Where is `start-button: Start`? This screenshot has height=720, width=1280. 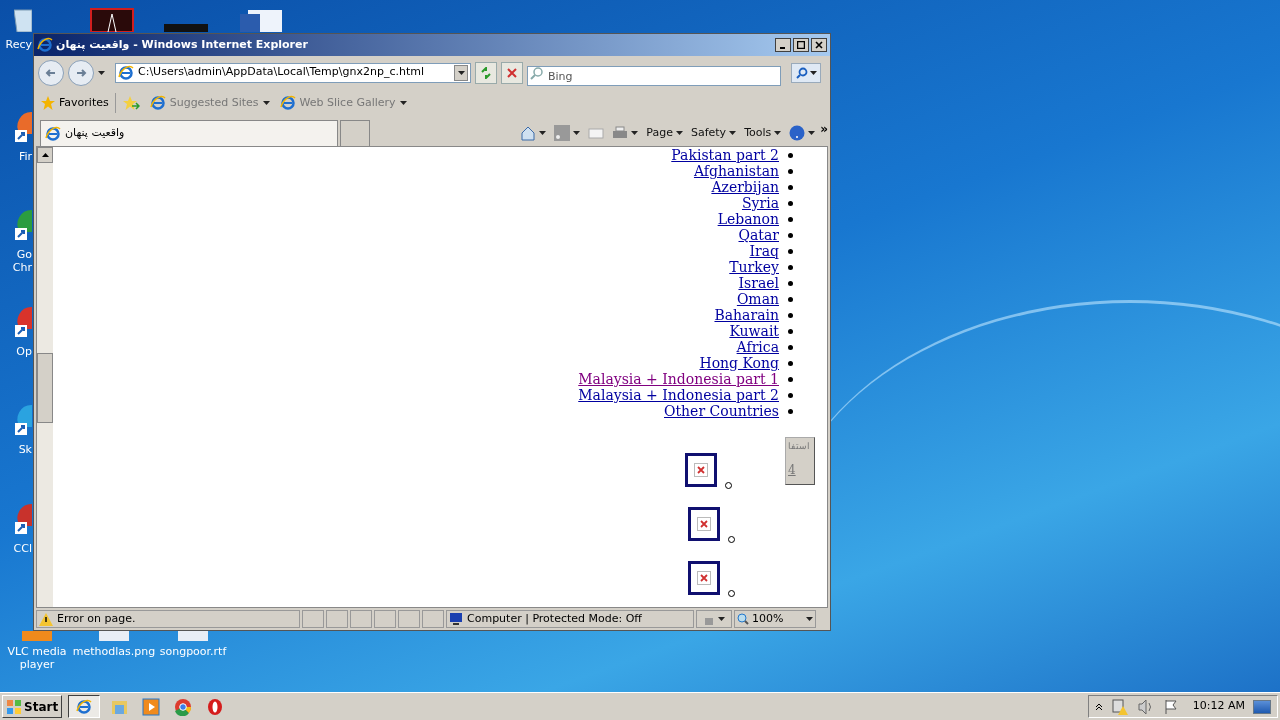 start-button: Start is located at coordinates (32, 706).